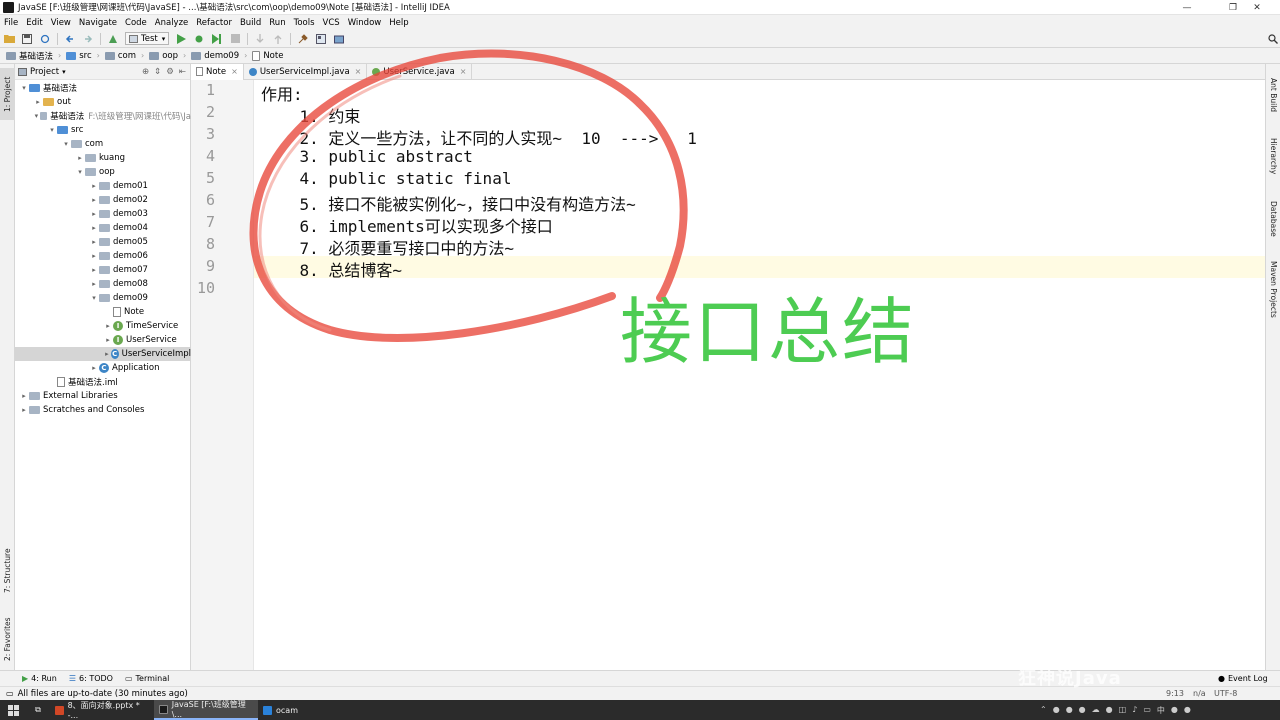  What do you see at coordinates (103, 256) in the screenshot?
I see `tree-item: ▸ demo06` at bounding box center [103, 256].